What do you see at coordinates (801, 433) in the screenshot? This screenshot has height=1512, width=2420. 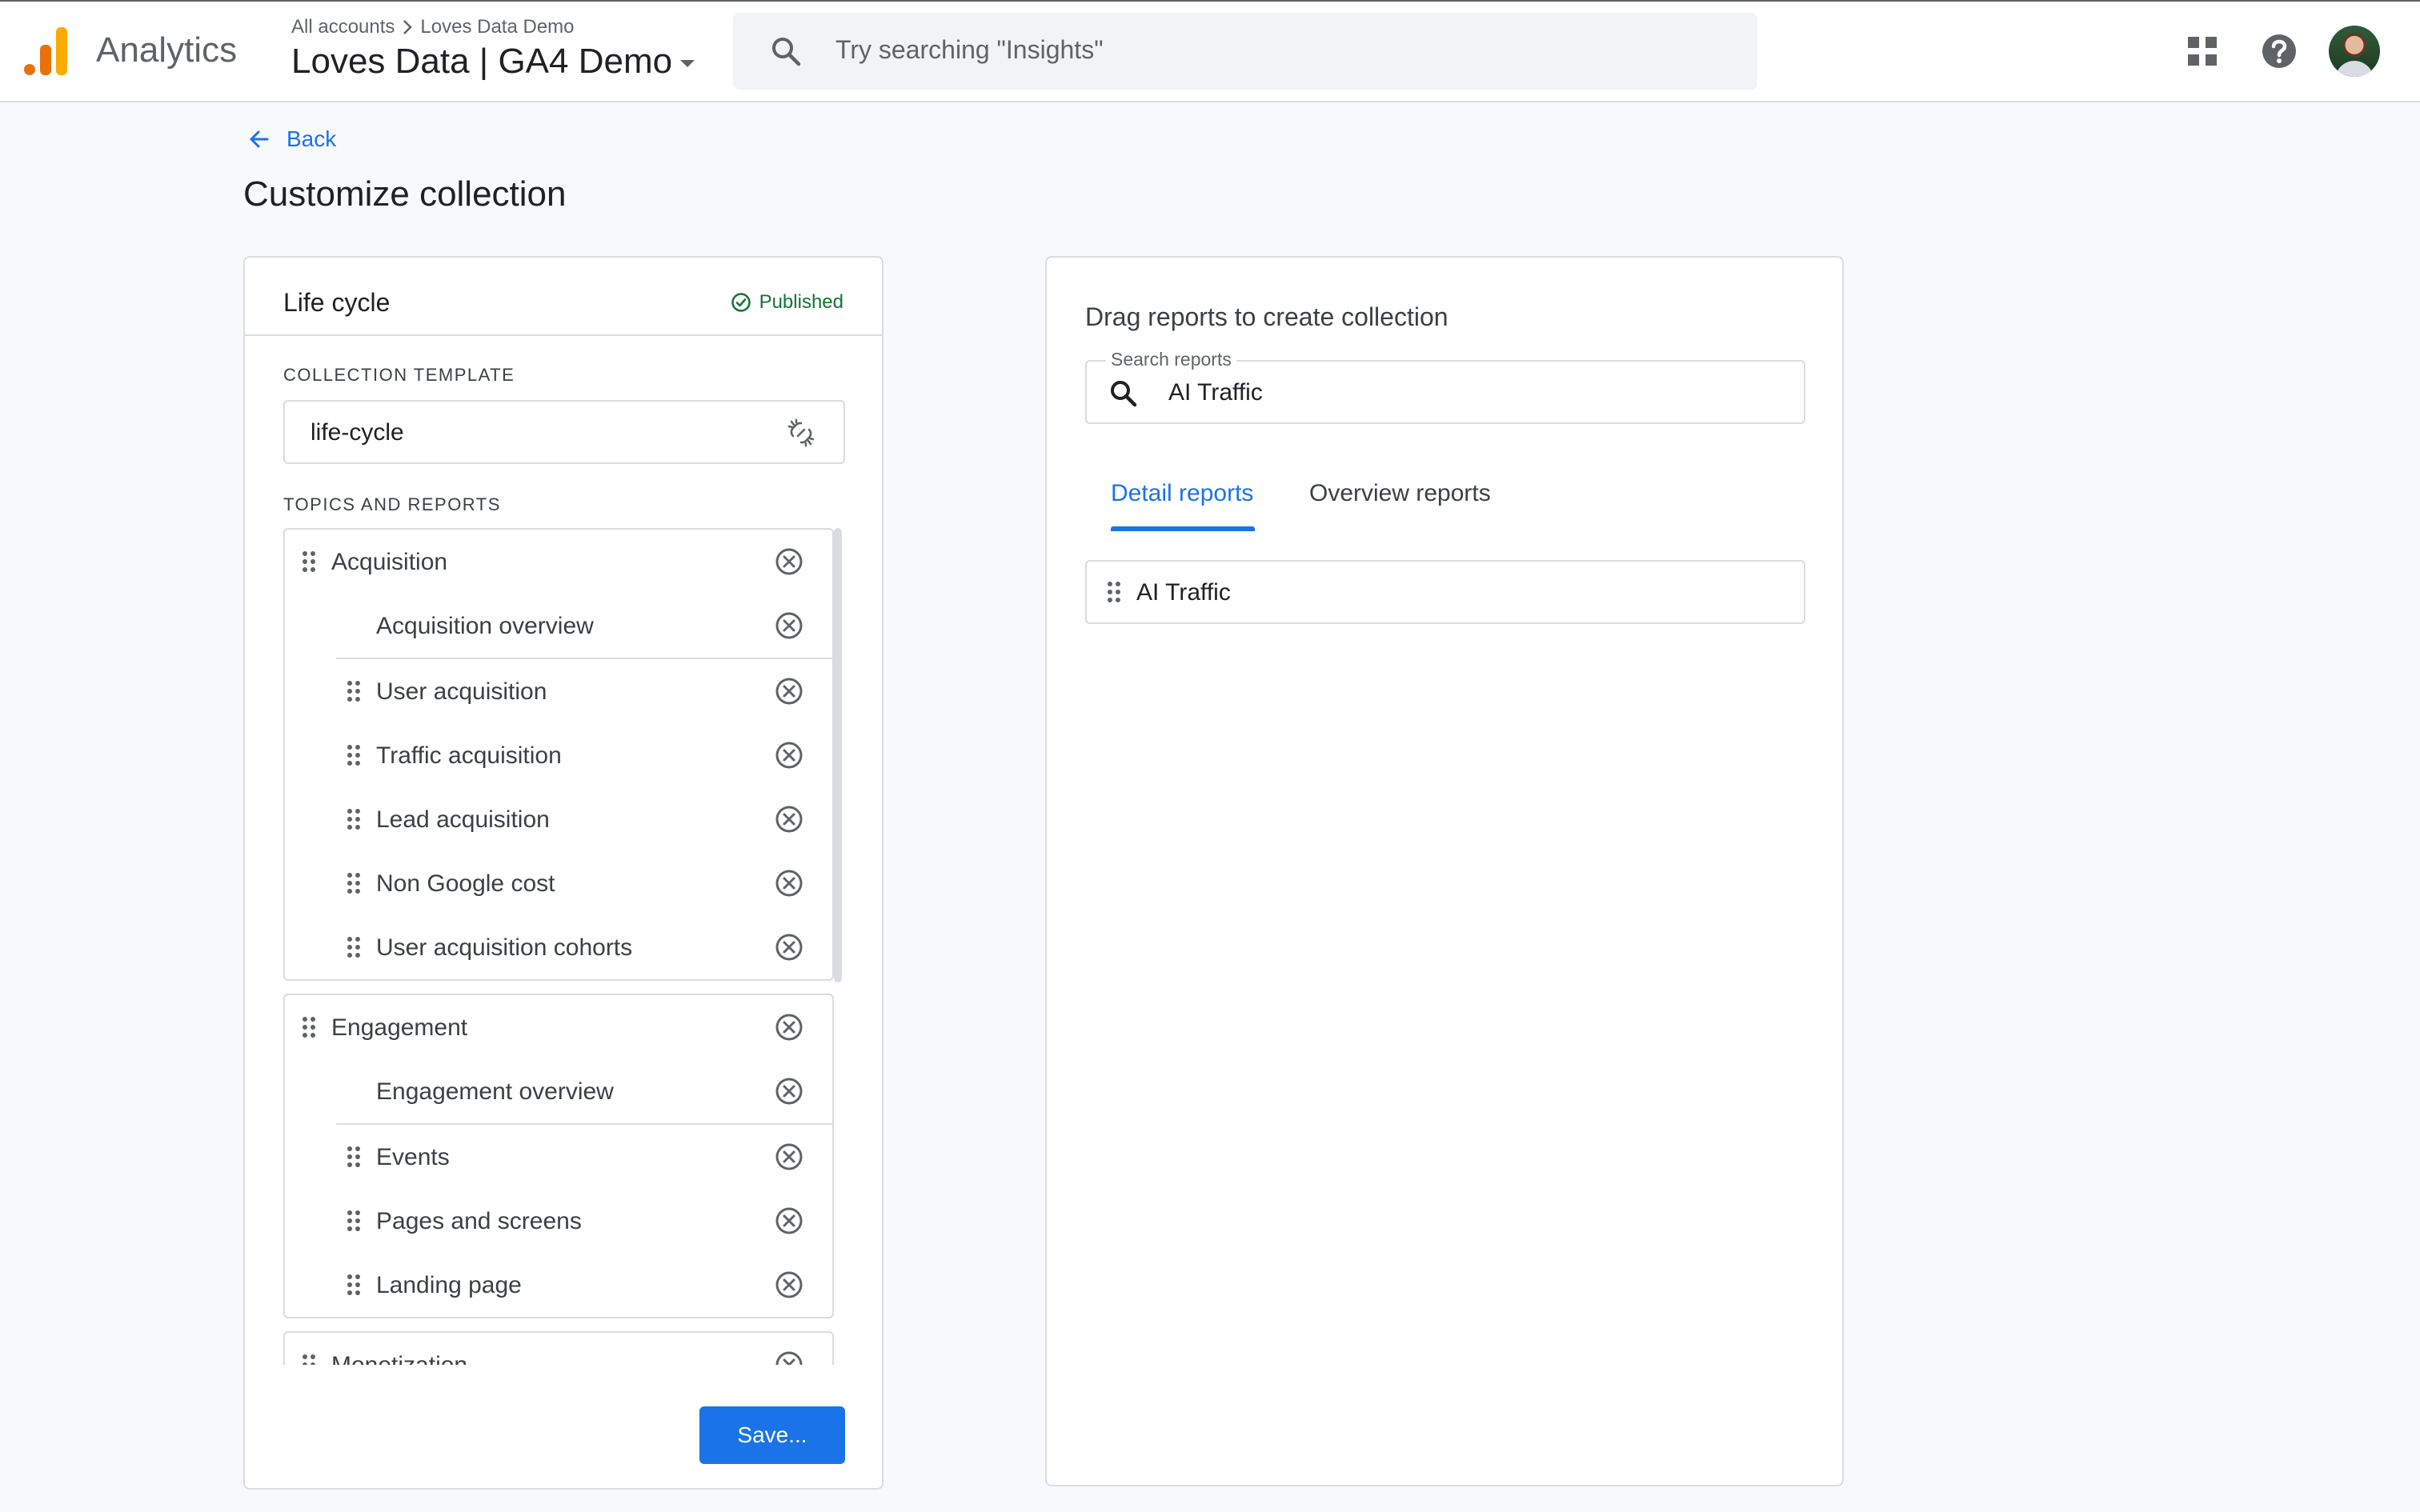 I see `unlink-icon` at bounding box center [801, 433].